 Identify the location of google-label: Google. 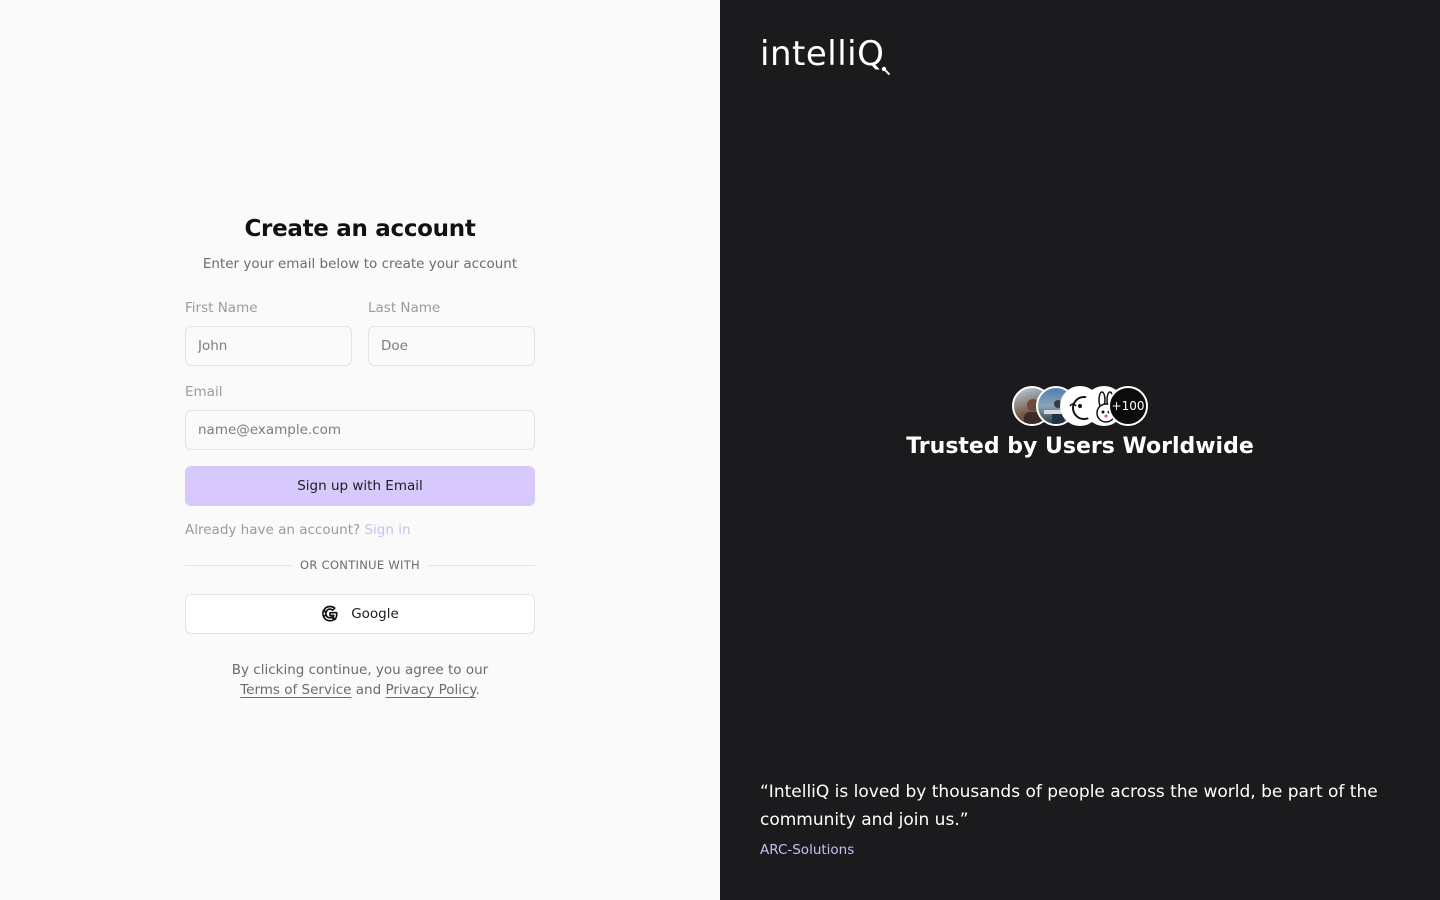
(375, 614).